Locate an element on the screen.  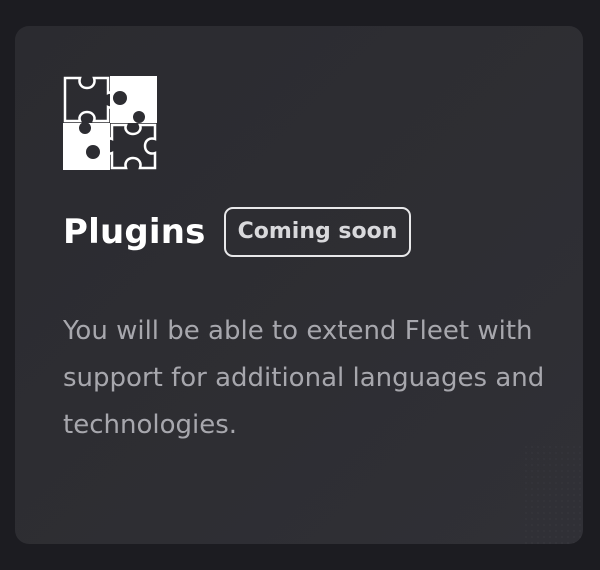
card-title: Plugins is located at coordinates (134, 232).